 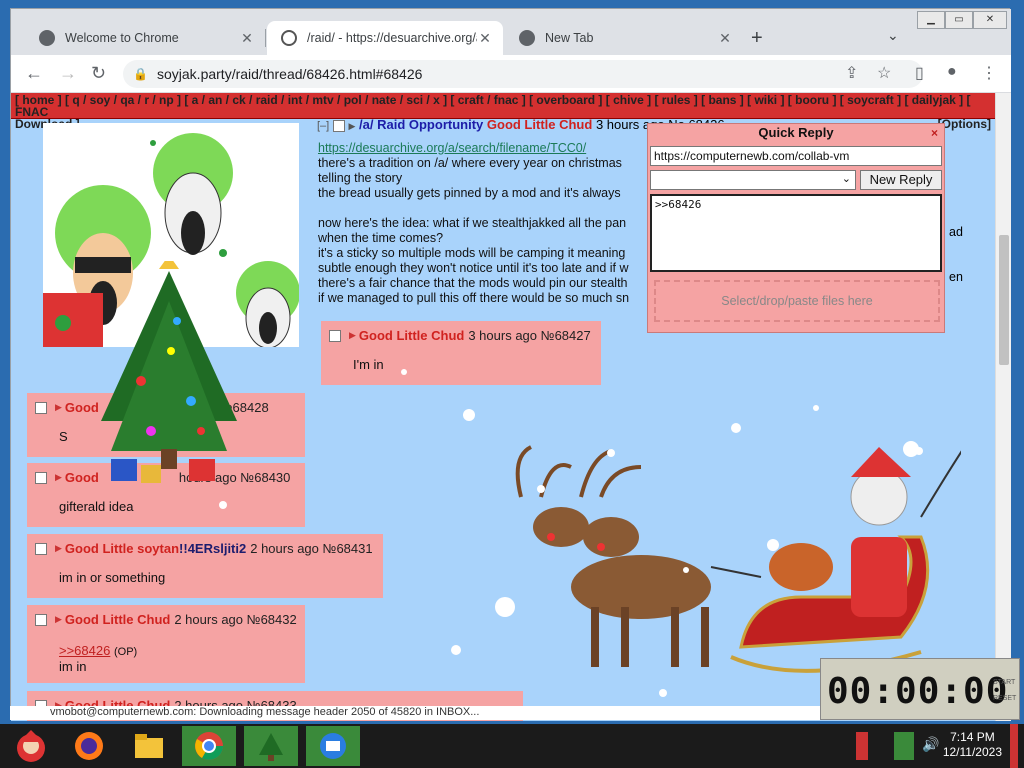 I want to click on start-button, so click(x=31, y=746).